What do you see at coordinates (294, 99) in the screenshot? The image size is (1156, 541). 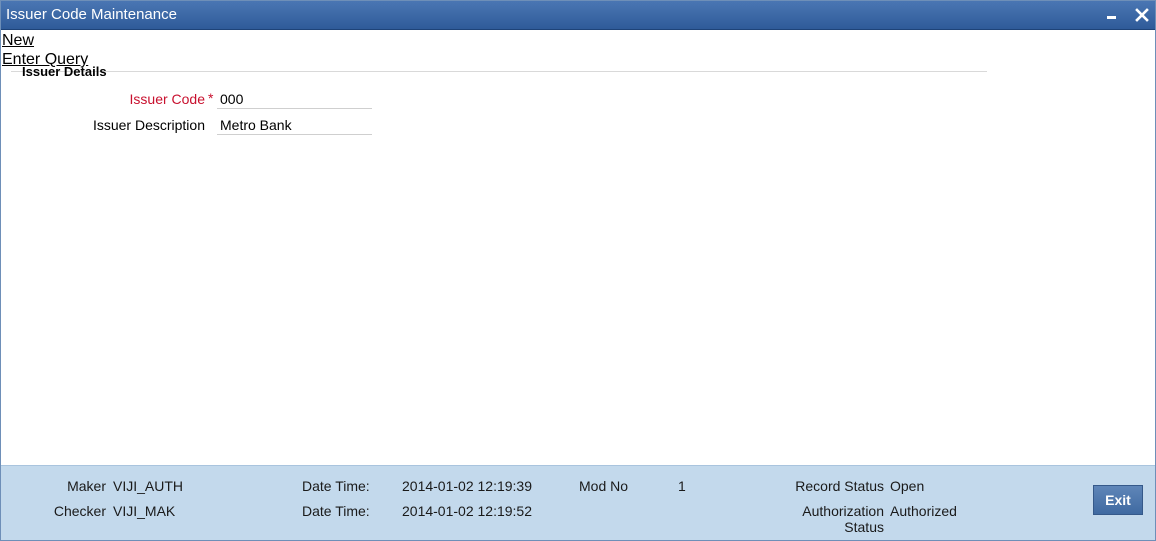 I see `issuer-code-input` at bounding box center [294, 99].